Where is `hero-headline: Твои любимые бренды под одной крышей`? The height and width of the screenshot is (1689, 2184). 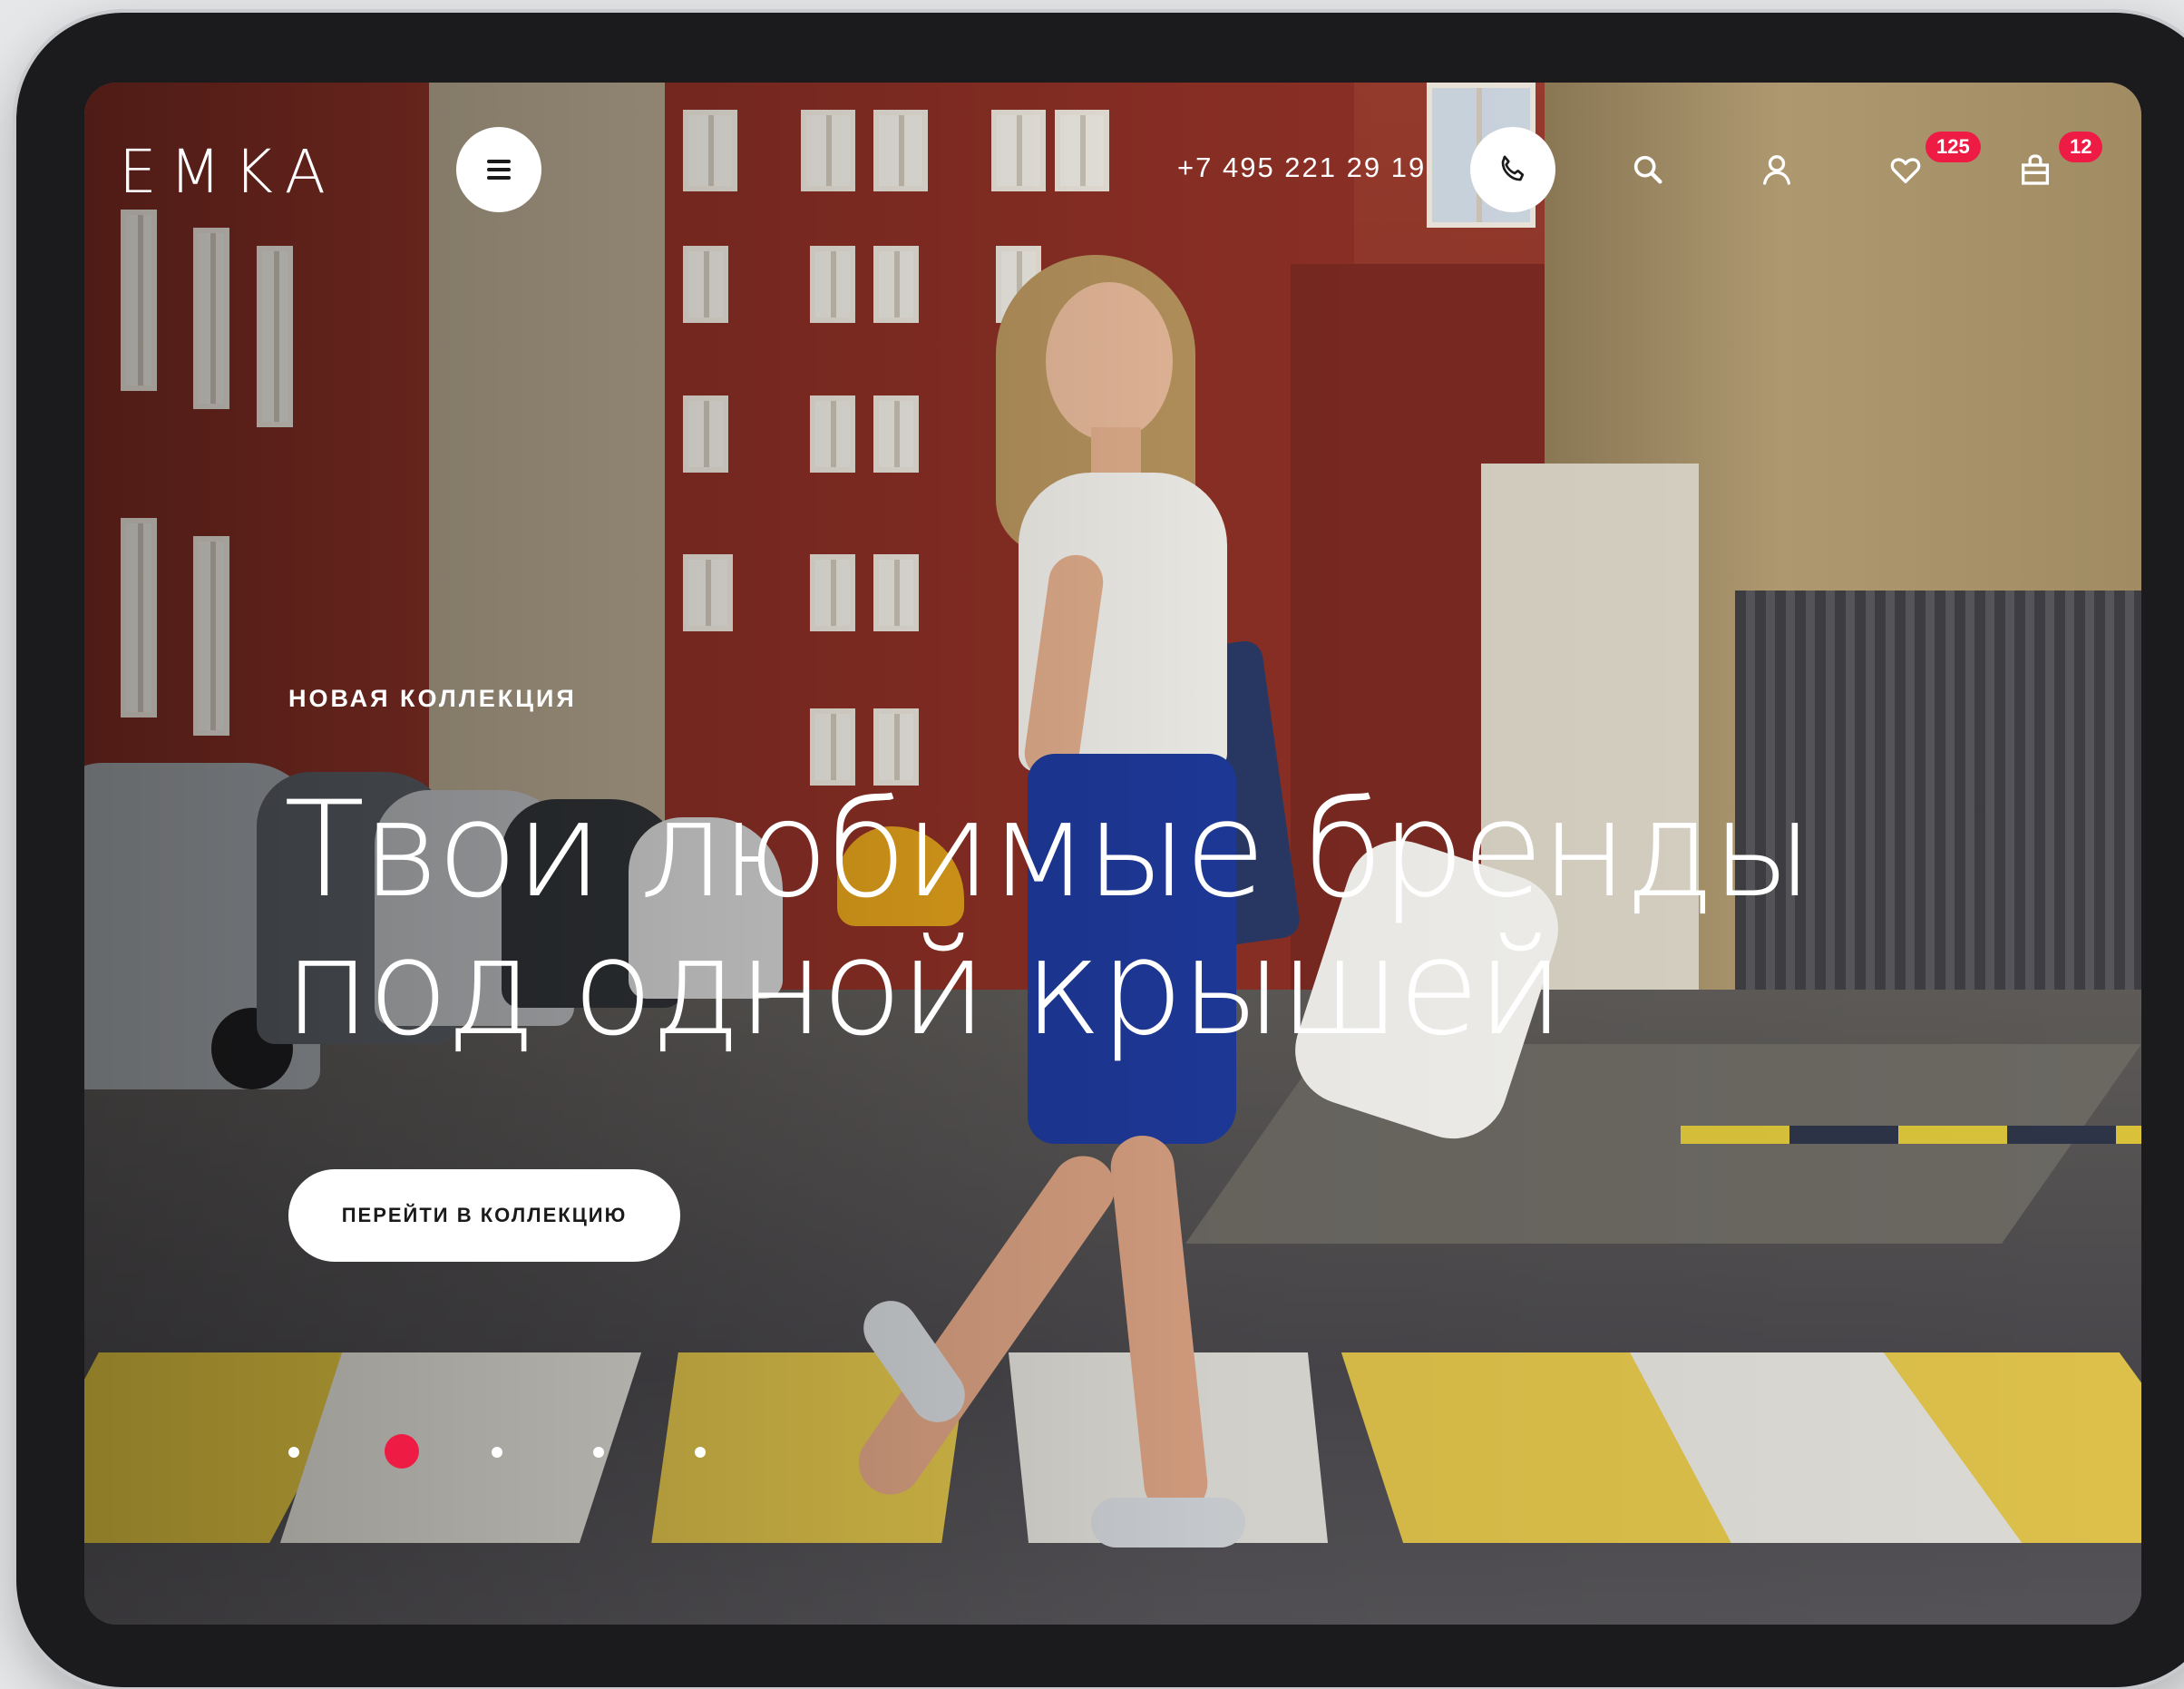
hero-headline: Твои любимые бренды под одной крышей is located at coordinates (1048, 919).